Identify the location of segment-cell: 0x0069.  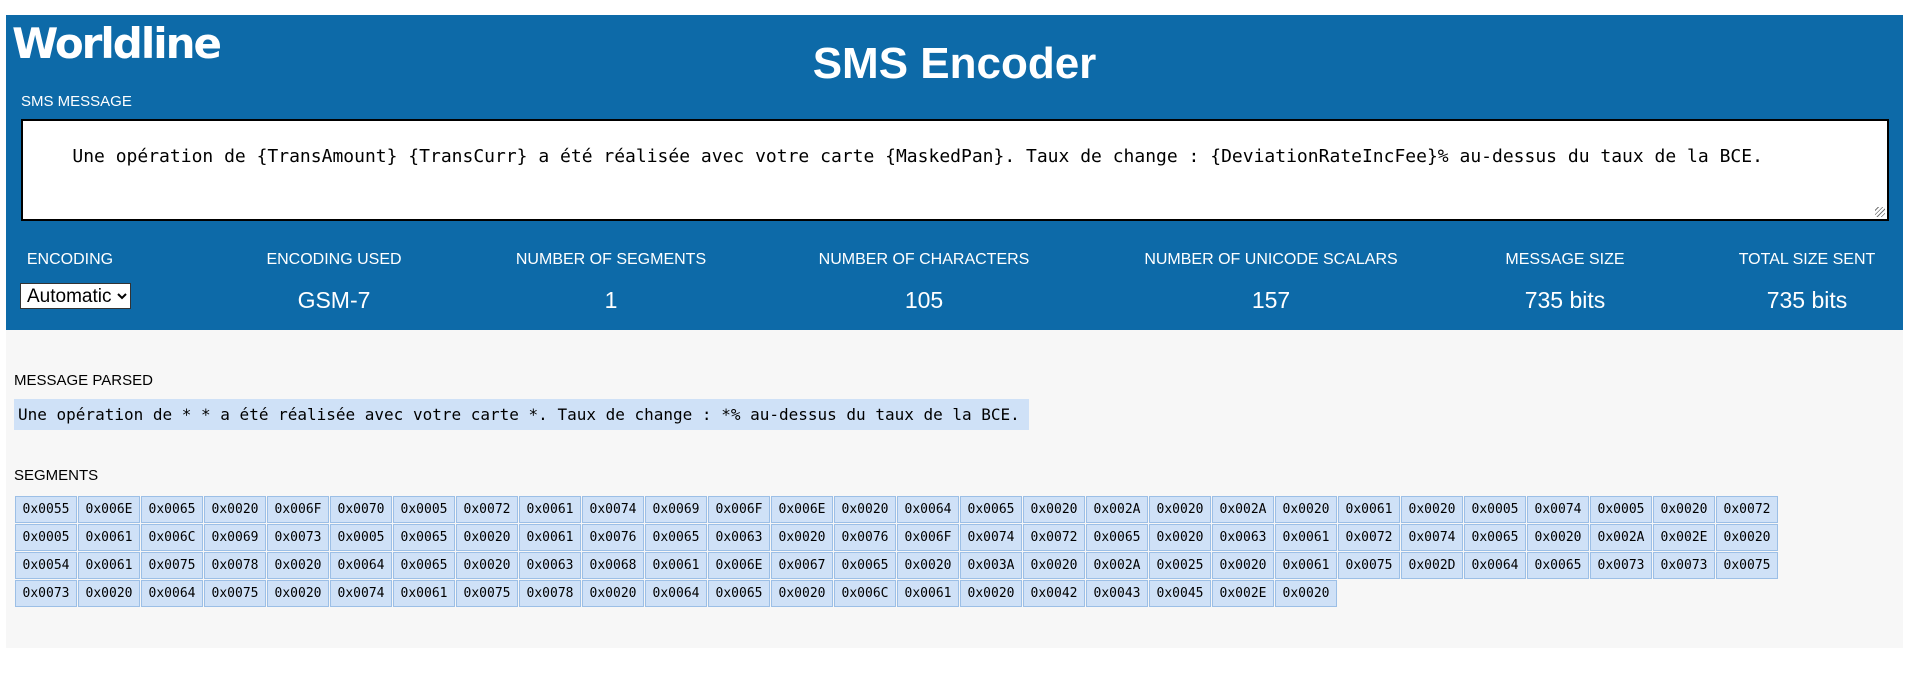
(676, 509).